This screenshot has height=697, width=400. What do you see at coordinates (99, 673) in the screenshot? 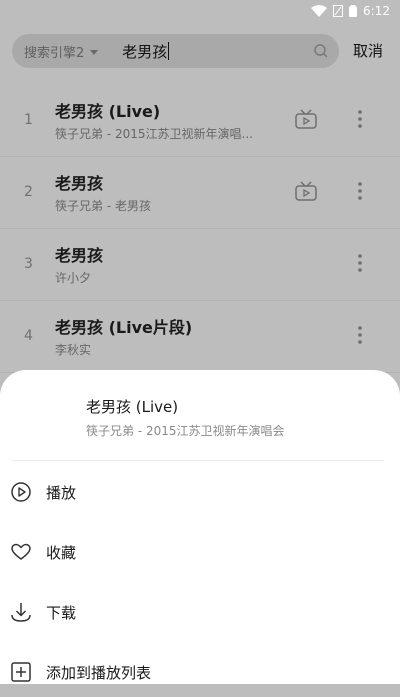
I see `add-to-playlist-action-label: 添加到播放列表` at bounding box center [99, 673].